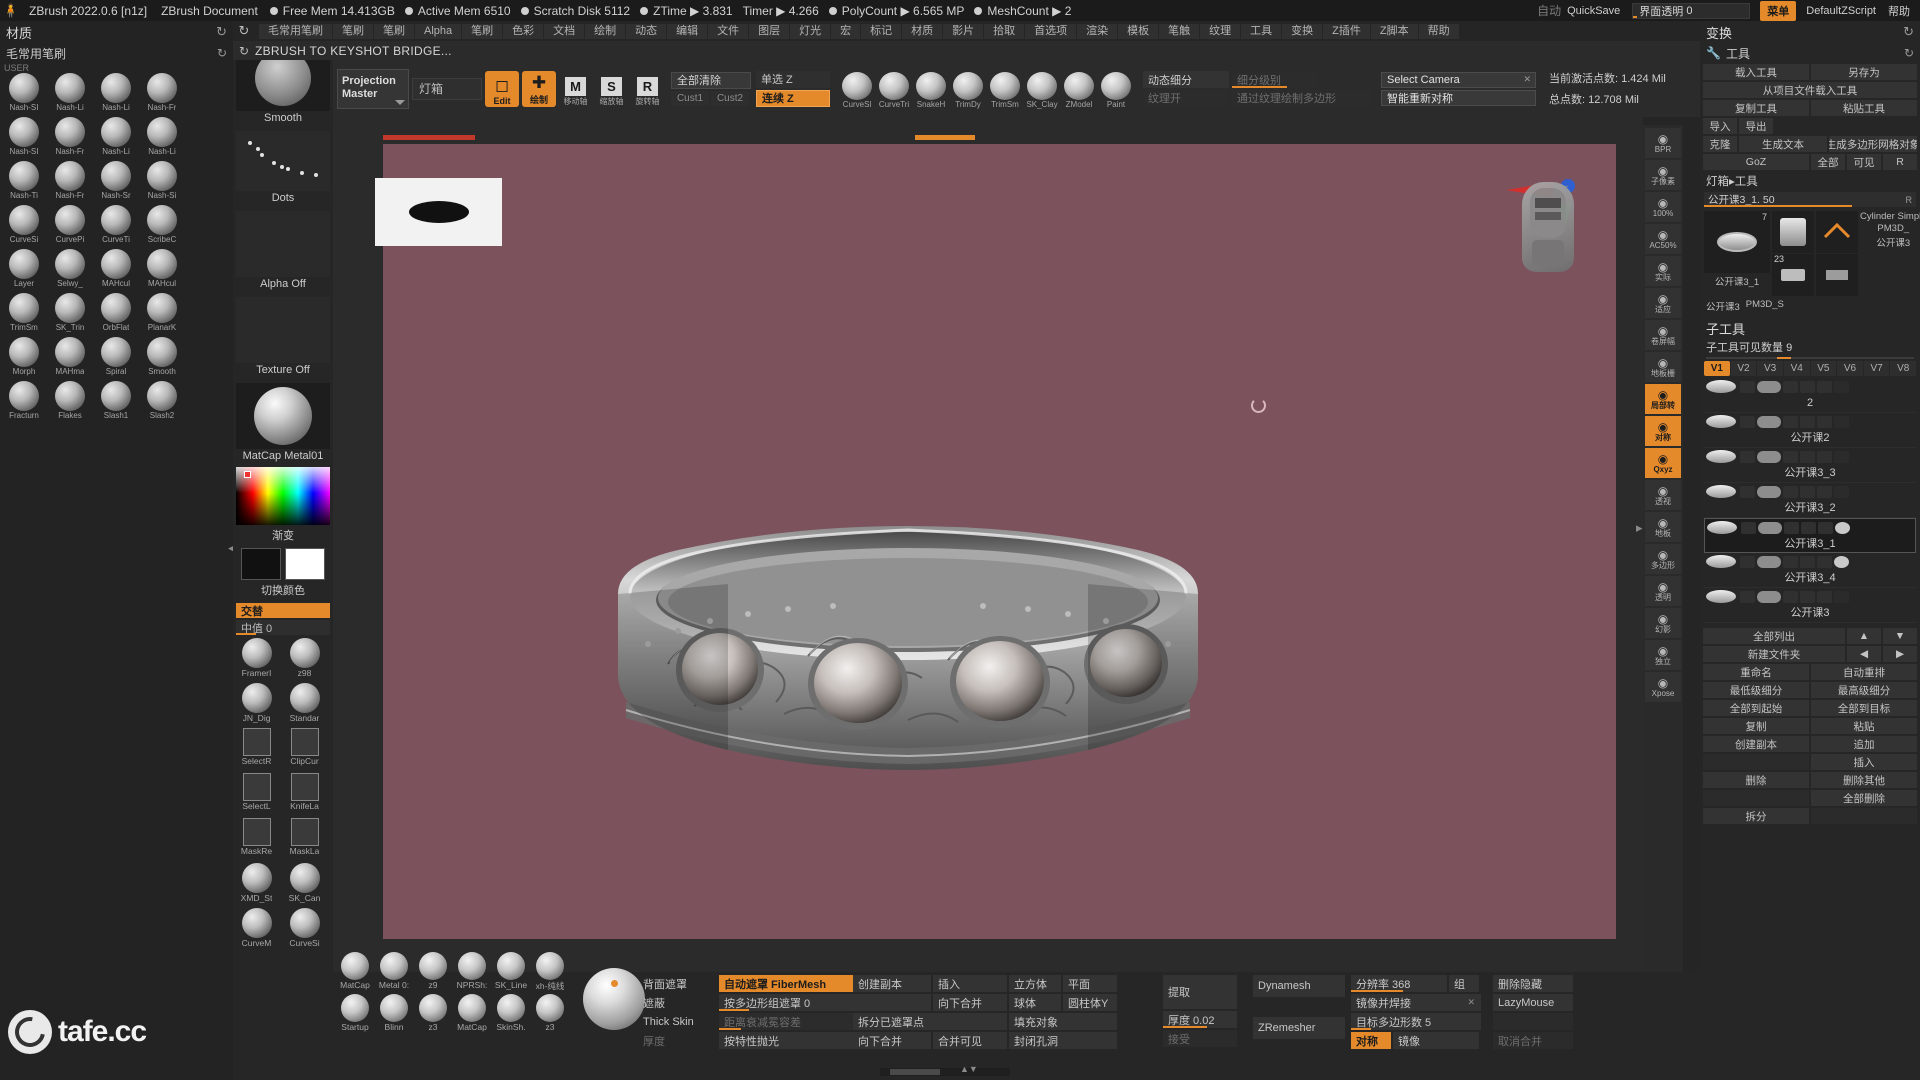 The height and width of the screenshot is (1080, 1920). I want to click on quicksave-button: QuickSave, so click(1593, 11).